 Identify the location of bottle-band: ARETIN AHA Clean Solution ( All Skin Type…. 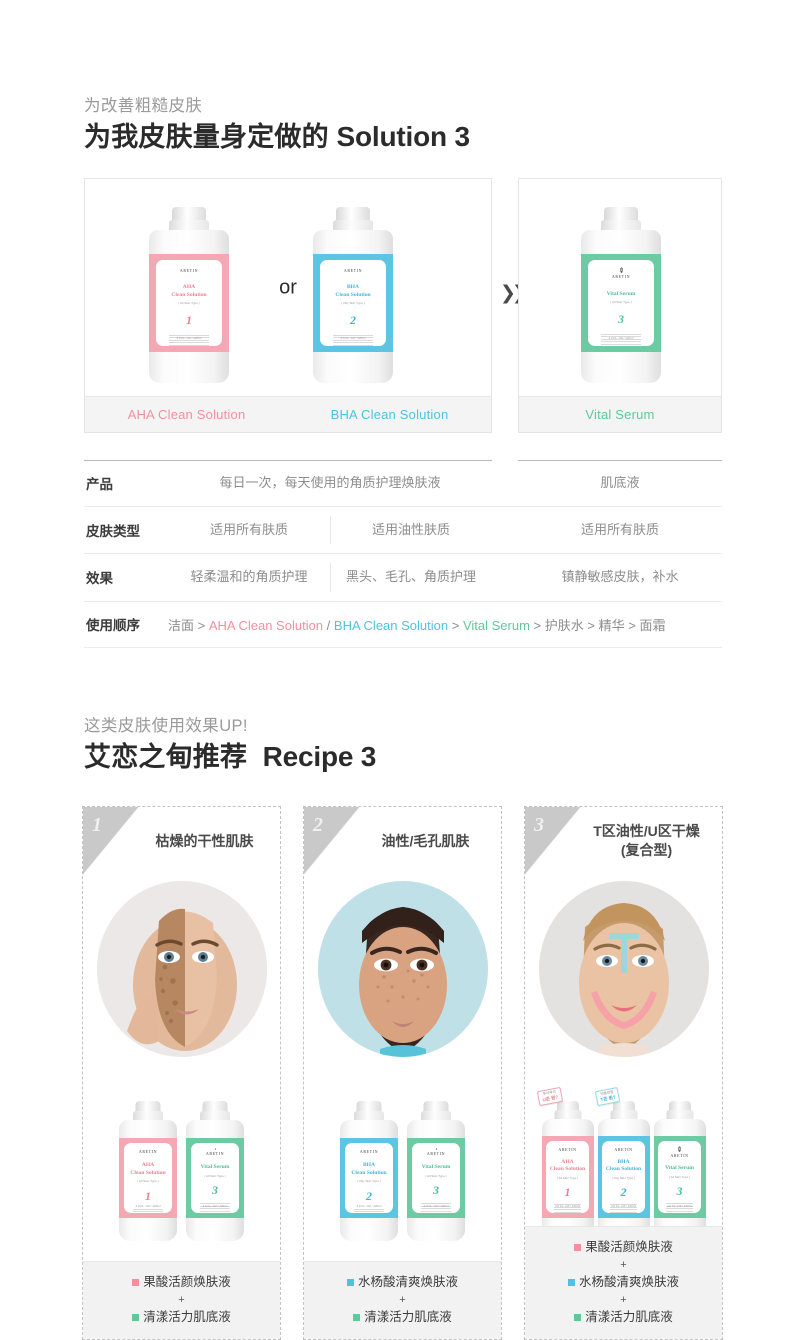
(189, 303).